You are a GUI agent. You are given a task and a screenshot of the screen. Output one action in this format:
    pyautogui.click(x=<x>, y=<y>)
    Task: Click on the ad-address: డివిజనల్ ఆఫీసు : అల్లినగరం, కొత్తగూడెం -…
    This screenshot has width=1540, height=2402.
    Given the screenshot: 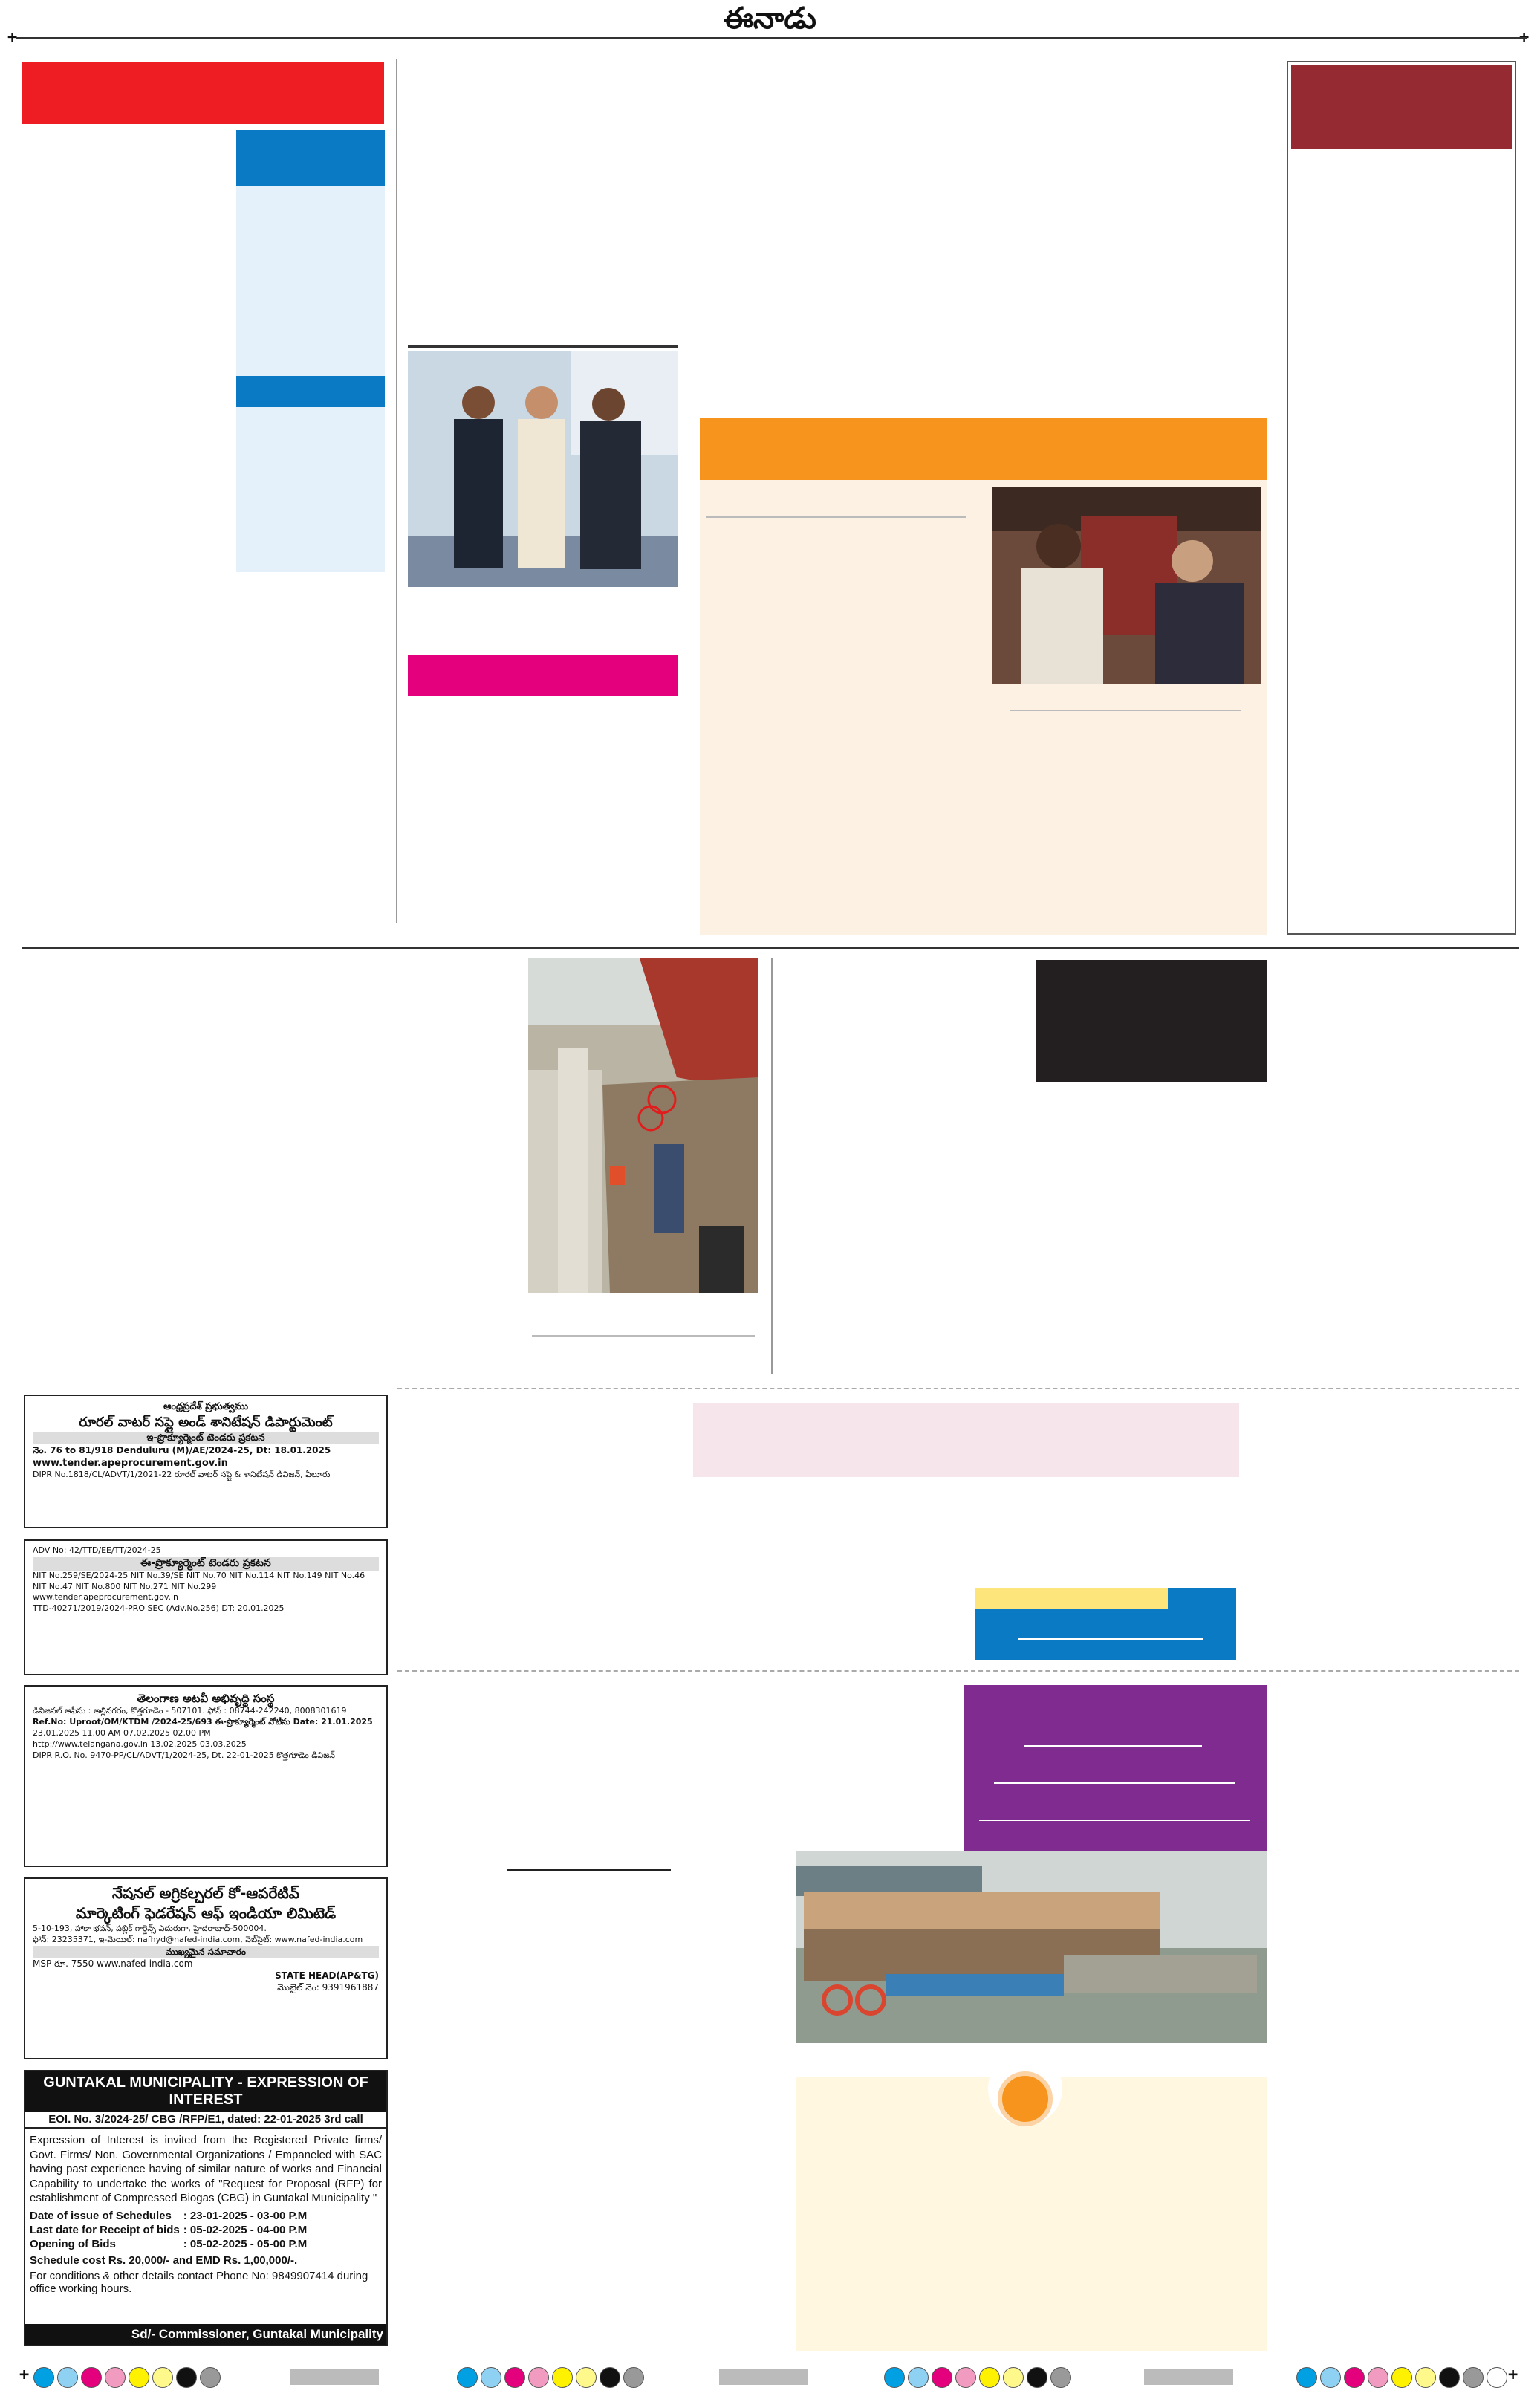 What is the action you would take?
    pyautogui.click(x=190, y=1711)
    